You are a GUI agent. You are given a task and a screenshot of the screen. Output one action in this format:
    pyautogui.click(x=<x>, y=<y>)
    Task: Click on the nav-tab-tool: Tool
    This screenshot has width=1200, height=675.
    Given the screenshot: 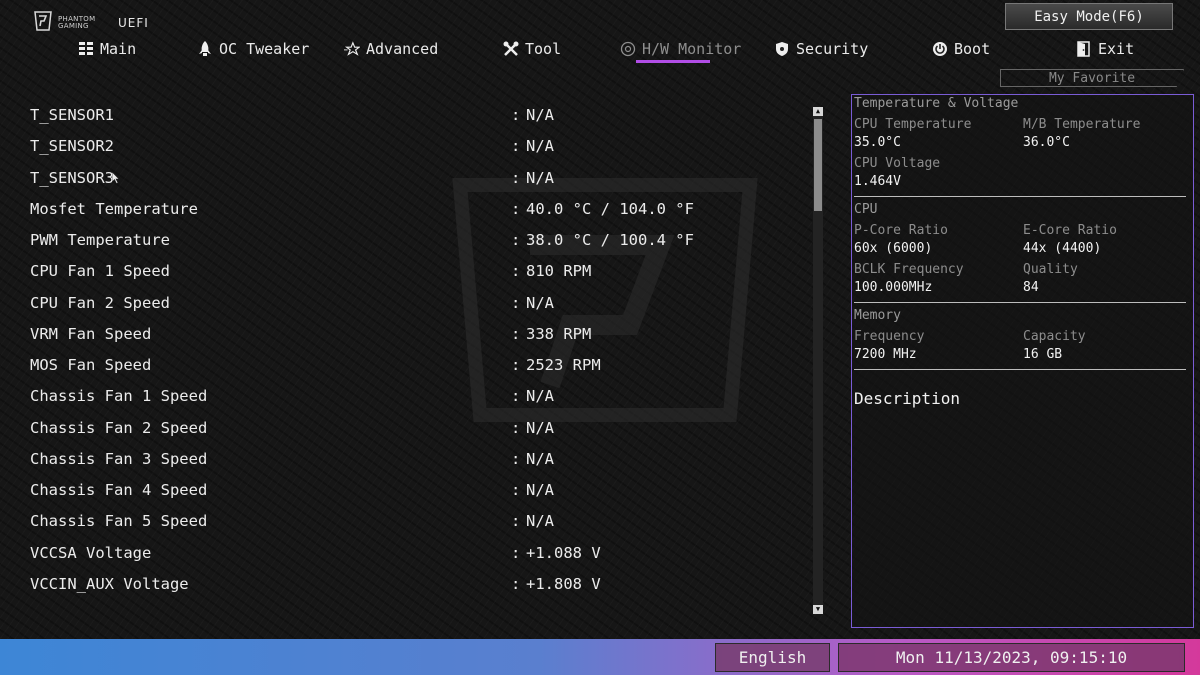 What is the action you would take?
    pyautogui.click(x=532, y=49)
    